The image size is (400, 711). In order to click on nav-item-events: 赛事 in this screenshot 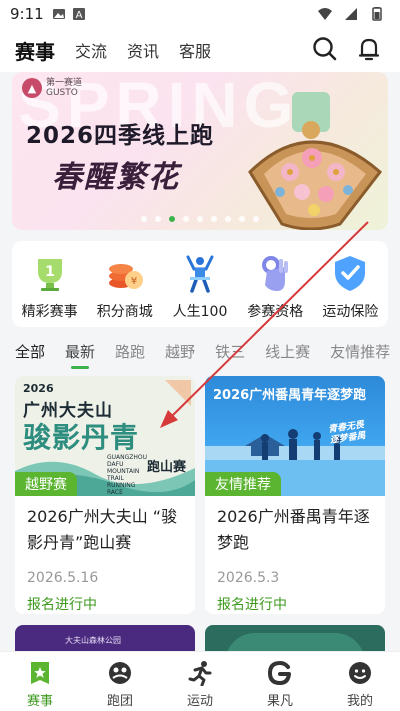, I will do `click(40, 681)`.